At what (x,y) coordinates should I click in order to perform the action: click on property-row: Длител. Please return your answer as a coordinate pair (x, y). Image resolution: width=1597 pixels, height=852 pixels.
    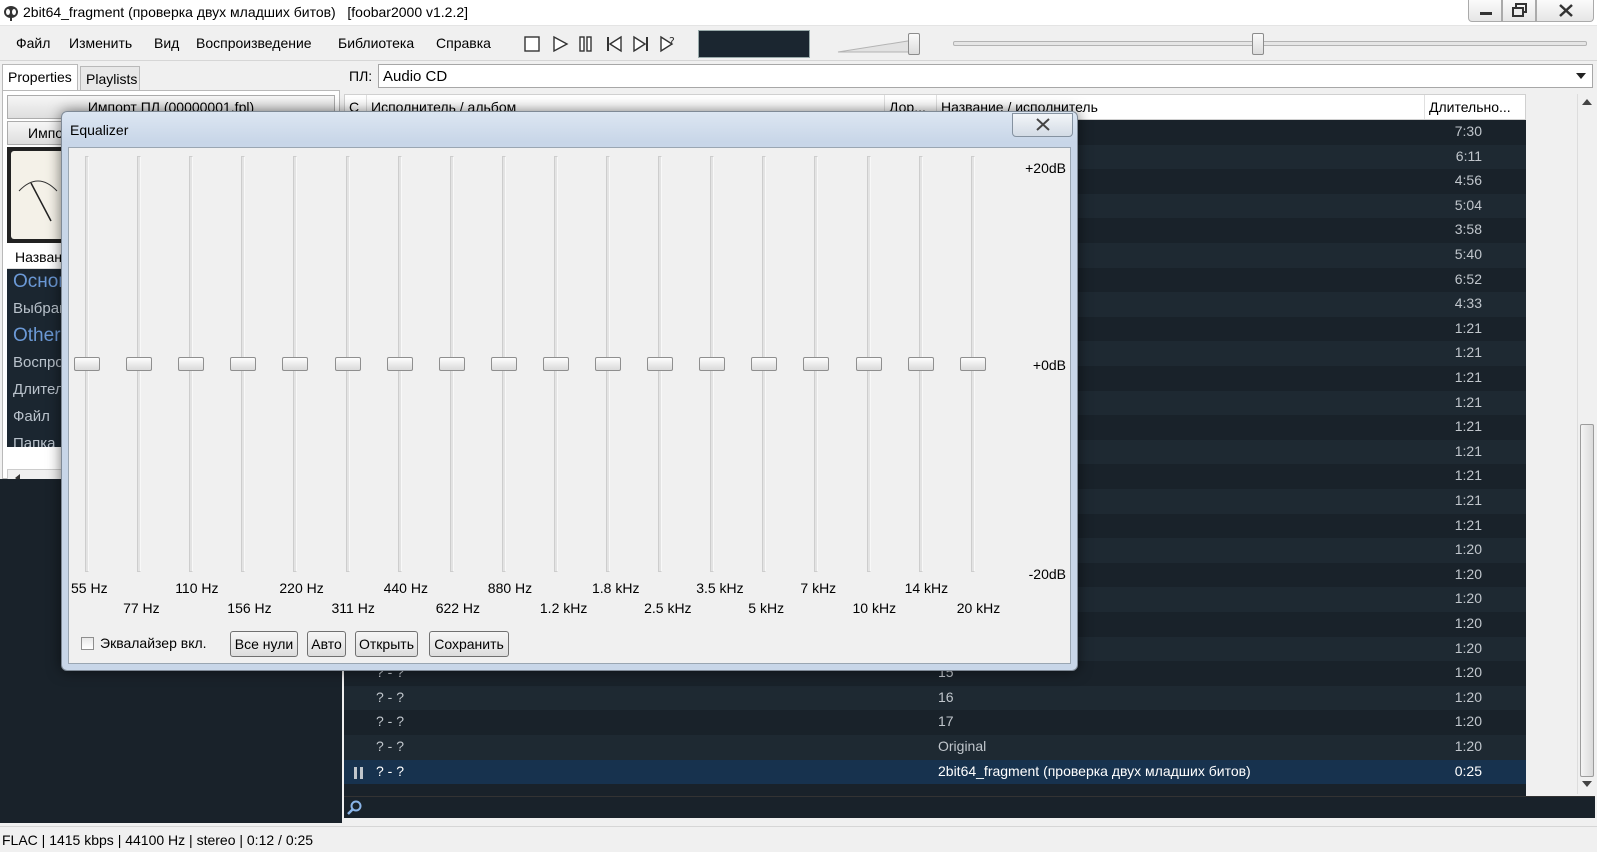
    Looking at the image, I should click on (38, 390).